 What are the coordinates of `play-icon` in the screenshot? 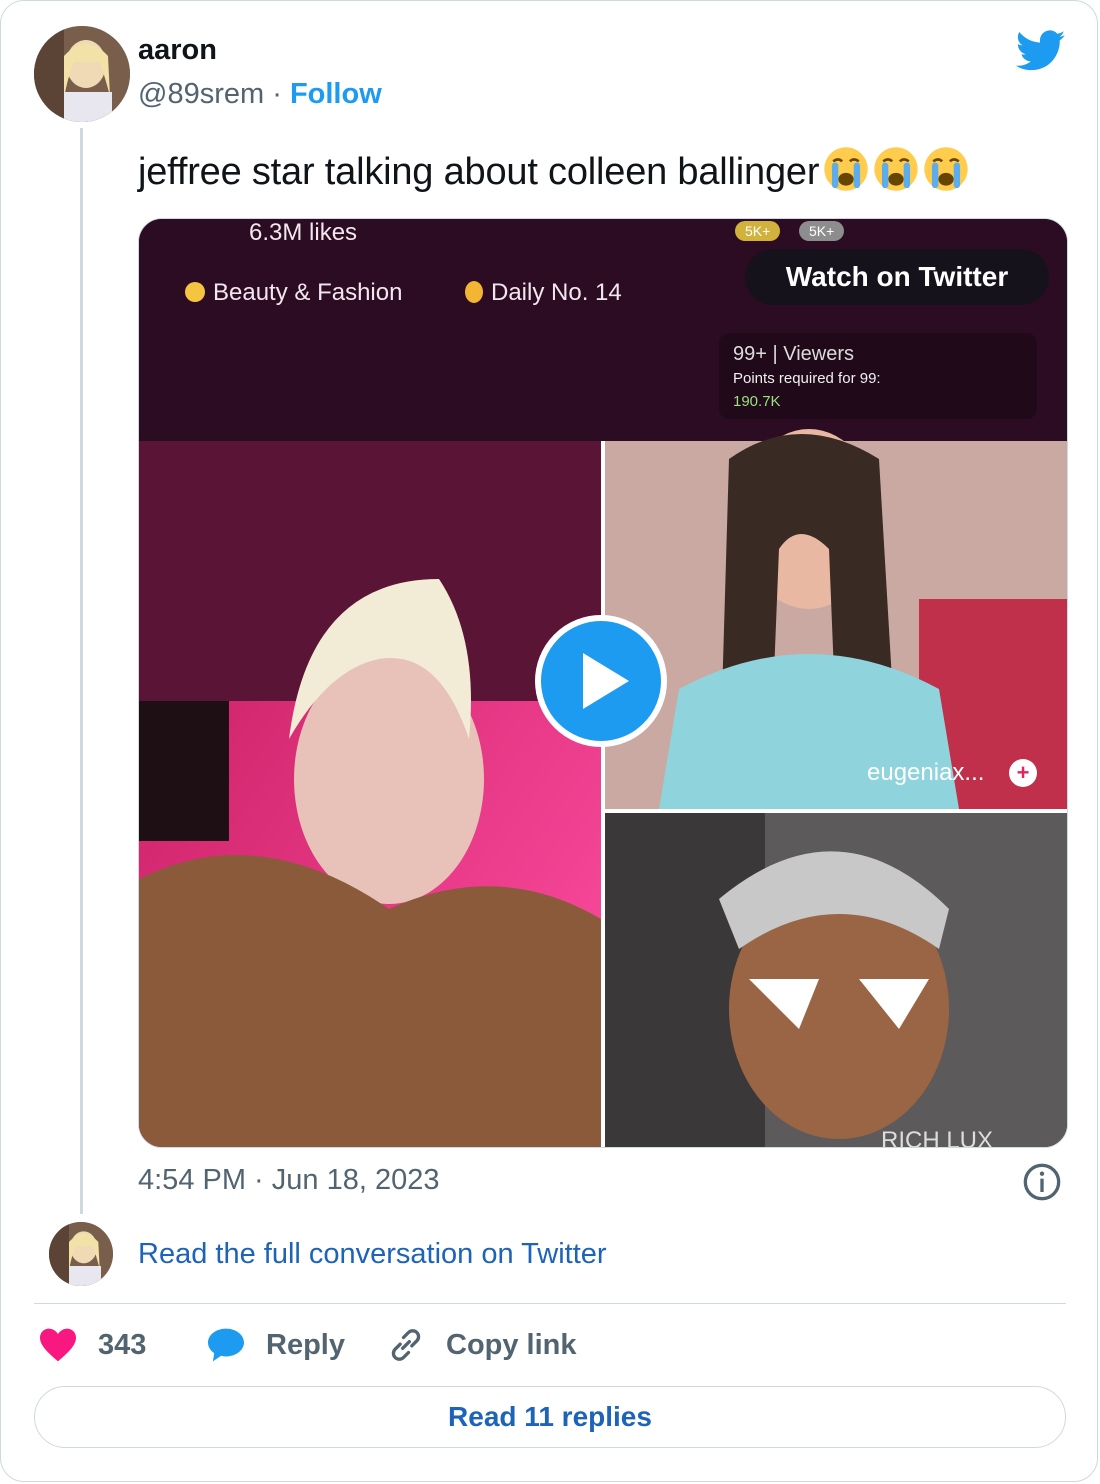 It's located at (606, 681).